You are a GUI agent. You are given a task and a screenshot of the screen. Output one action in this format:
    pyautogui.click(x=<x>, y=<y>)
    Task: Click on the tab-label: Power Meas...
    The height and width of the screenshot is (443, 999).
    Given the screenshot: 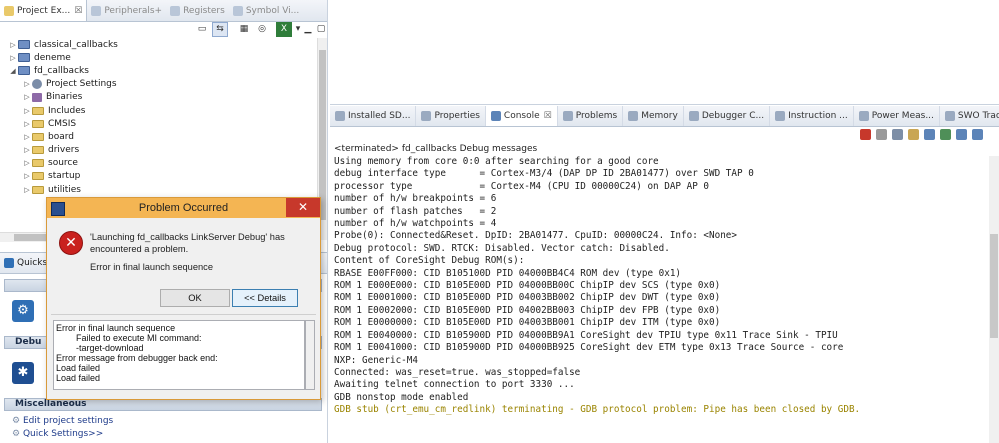 What is the action you would take?
    pyautogui.click(x=902, y=116)
    